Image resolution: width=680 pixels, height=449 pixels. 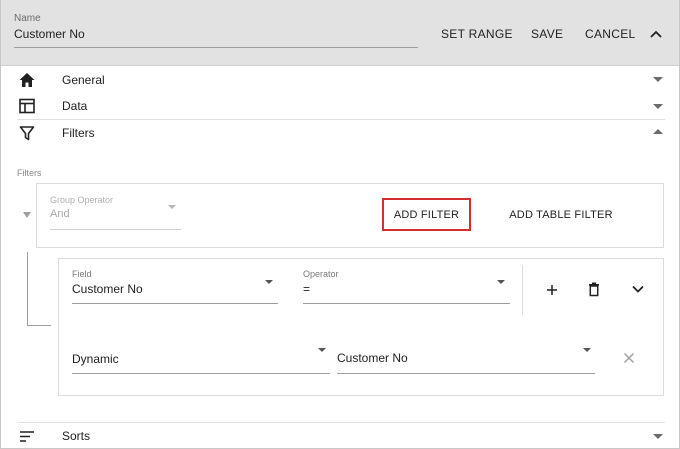 I want to click on add-table-filter-button: ADD TABLE FILTER, so click(x=561, y=214).